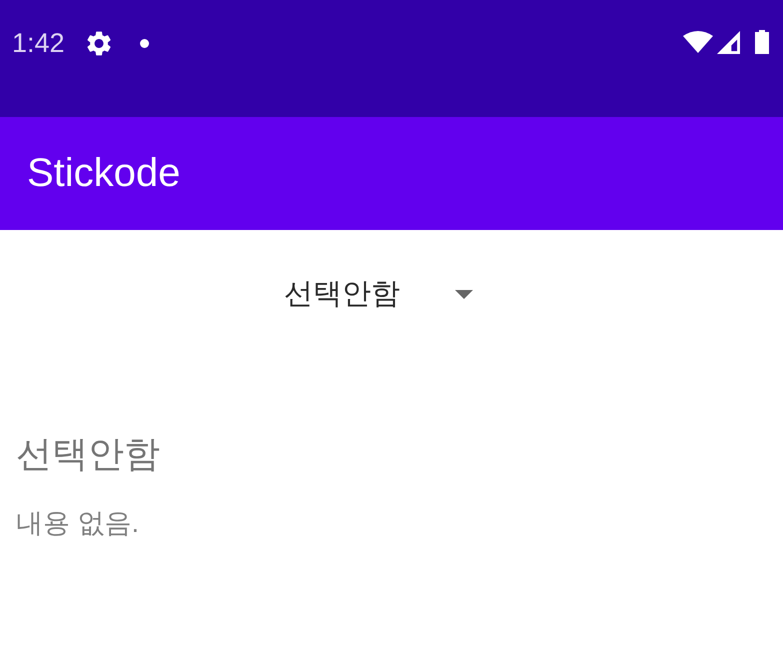  What do you see at coordinates (98, 43) in the screenshot?
I see `gear-icon` at bounding box center [98, 43].